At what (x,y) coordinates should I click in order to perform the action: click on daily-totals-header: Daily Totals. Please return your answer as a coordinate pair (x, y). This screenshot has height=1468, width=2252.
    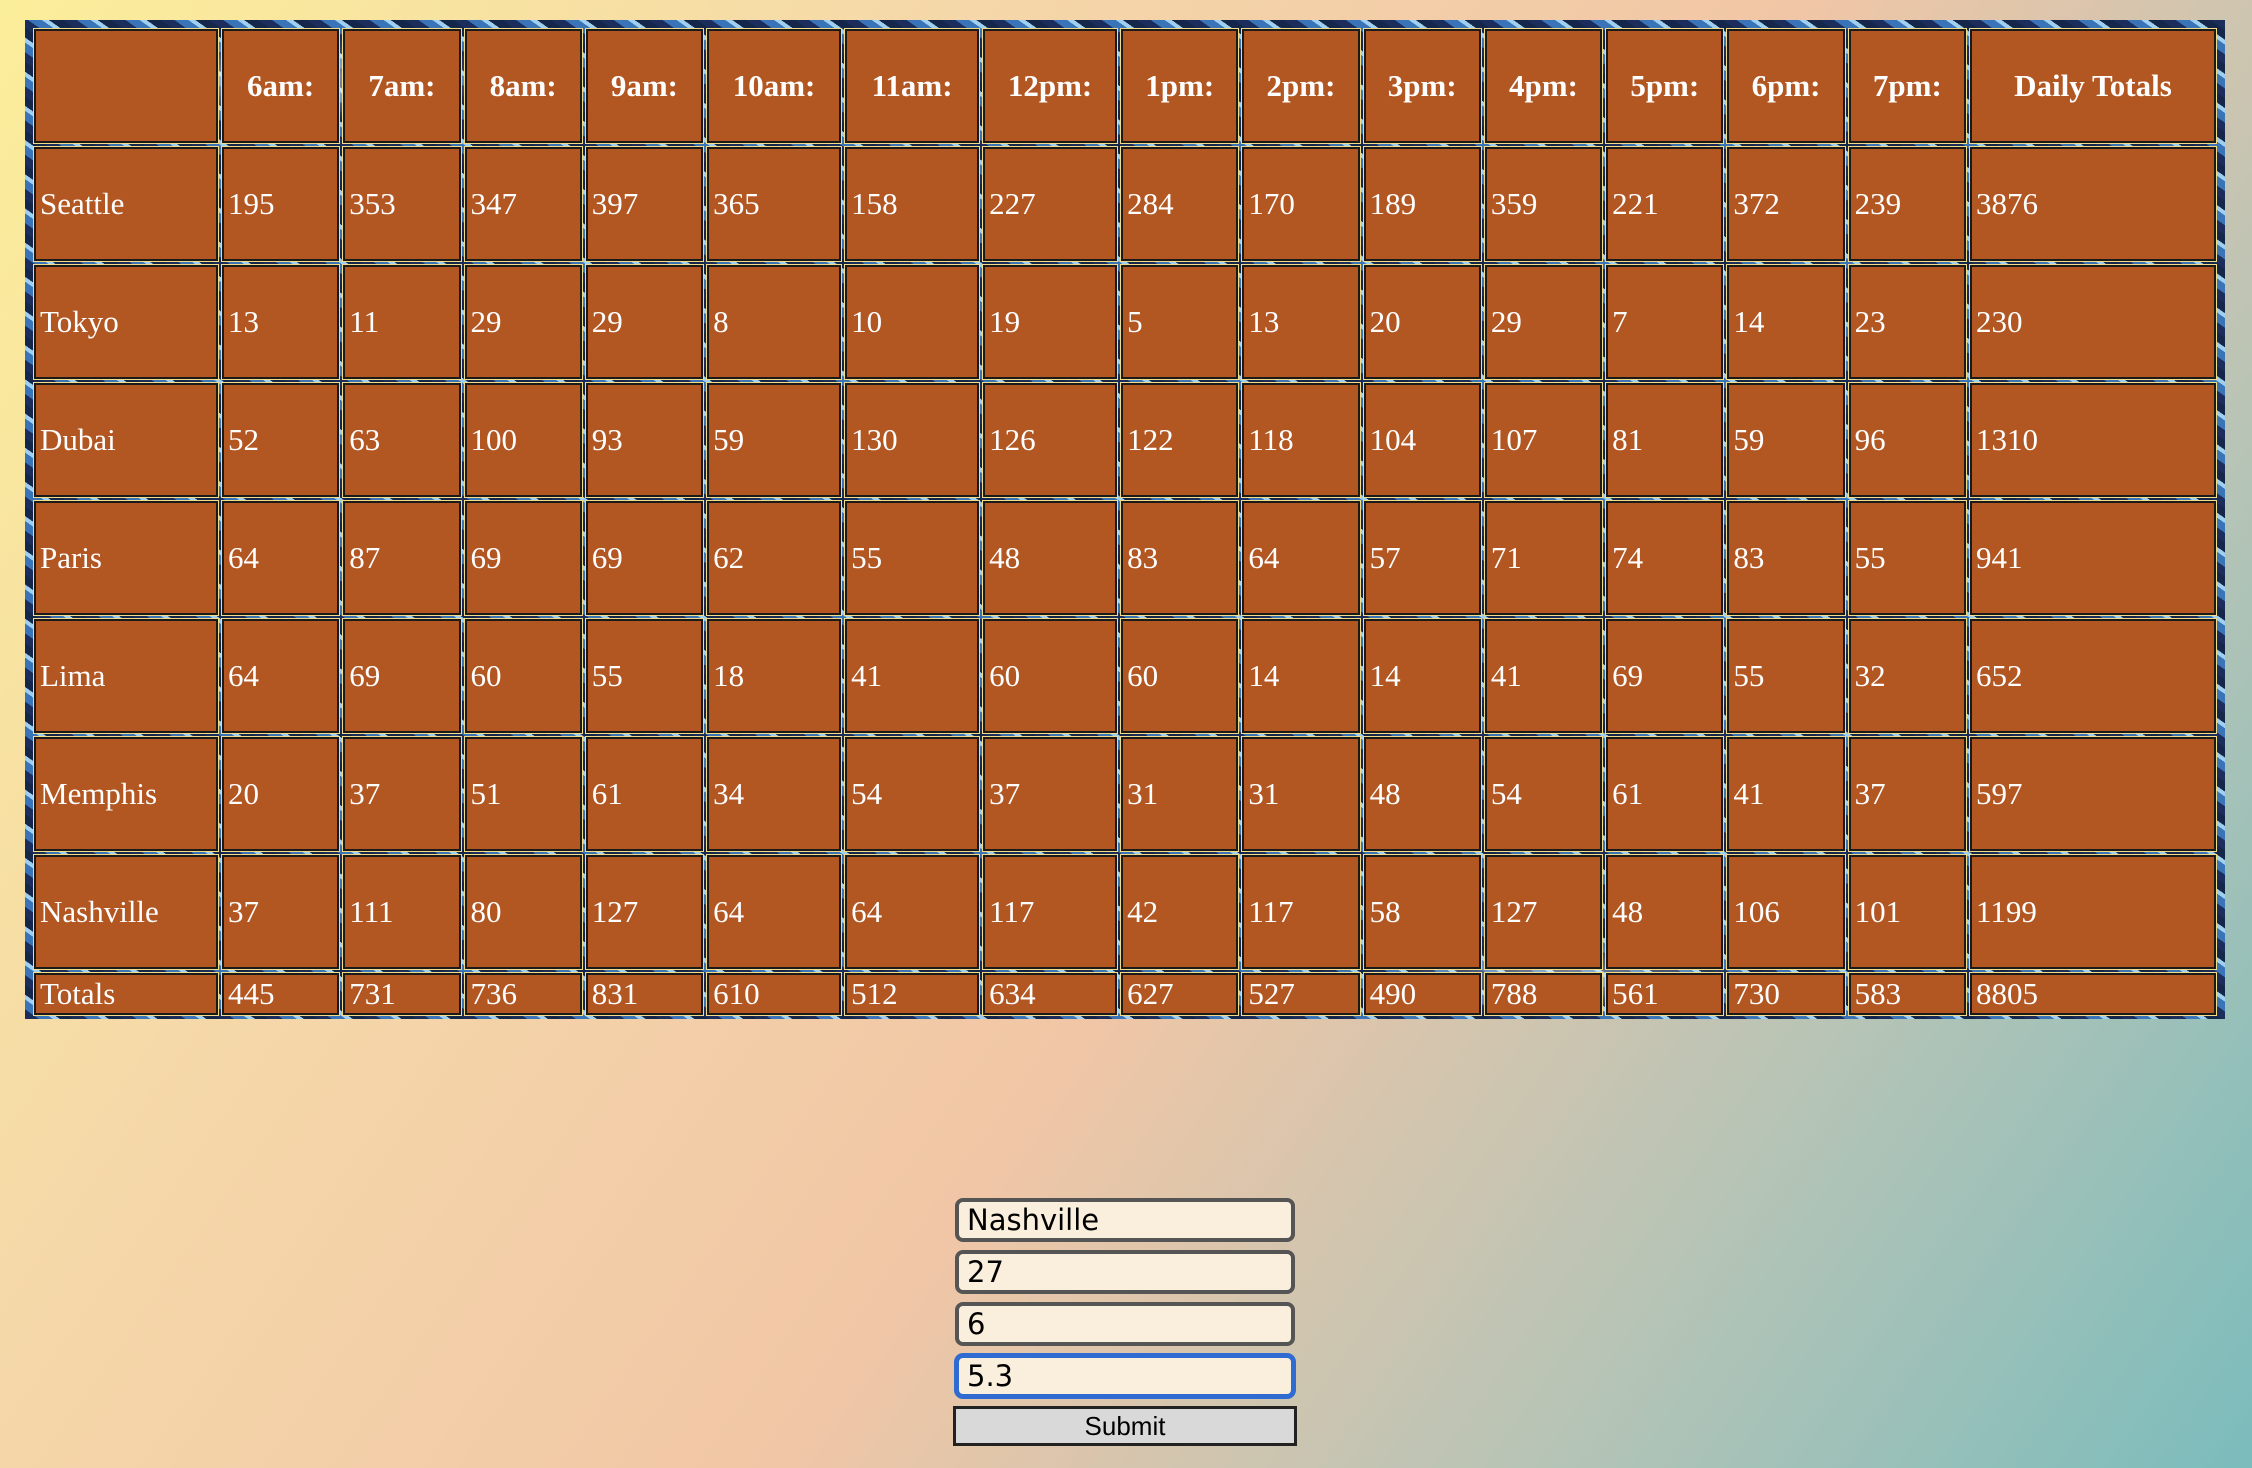
    Looking at the image, I should click on (2093, 86).